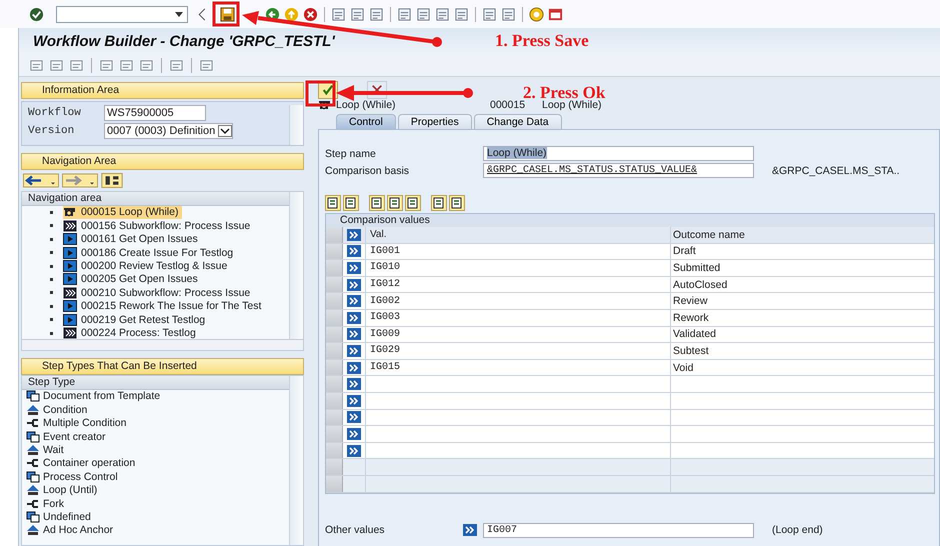 This screenshot has width=940, height=546. Describe the element at coordinates (555, 14) in the screenshot. I see `layout-icon` at that location.